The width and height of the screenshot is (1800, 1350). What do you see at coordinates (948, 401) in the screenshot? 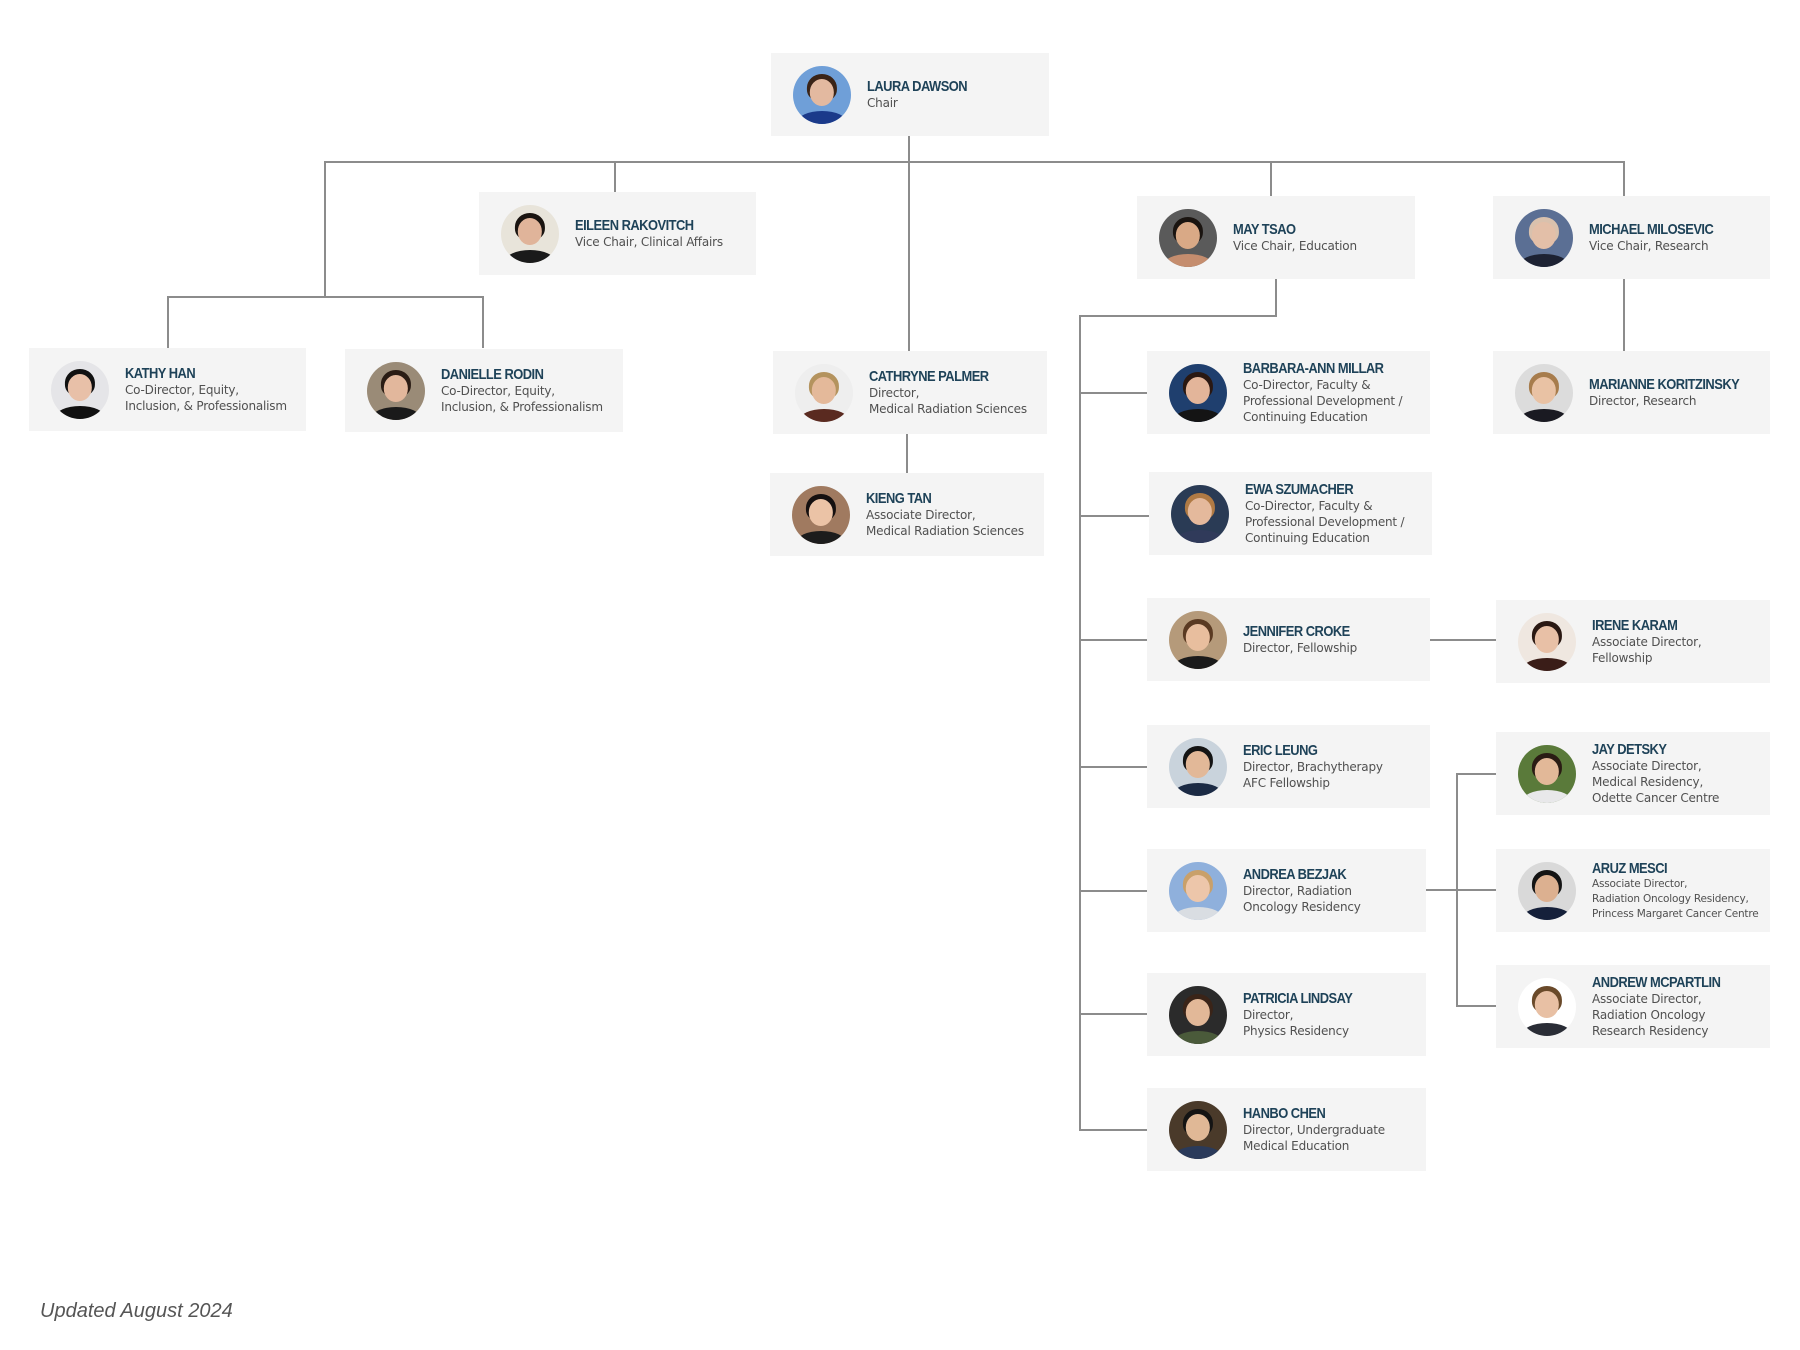
I see `person-role: Director, Medical Radiation Sciences` at bounding box center [948, 401].